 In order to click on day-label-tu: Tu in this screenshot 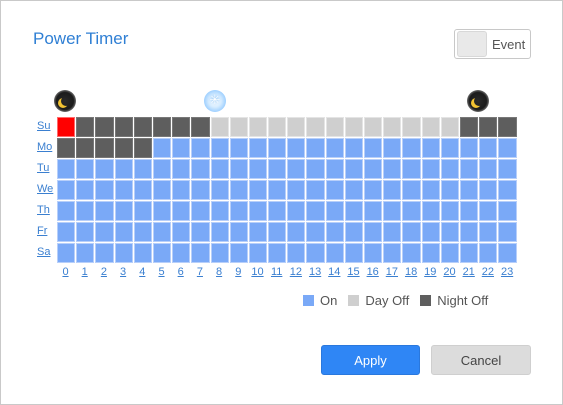, I will do `click(43, 168)`.